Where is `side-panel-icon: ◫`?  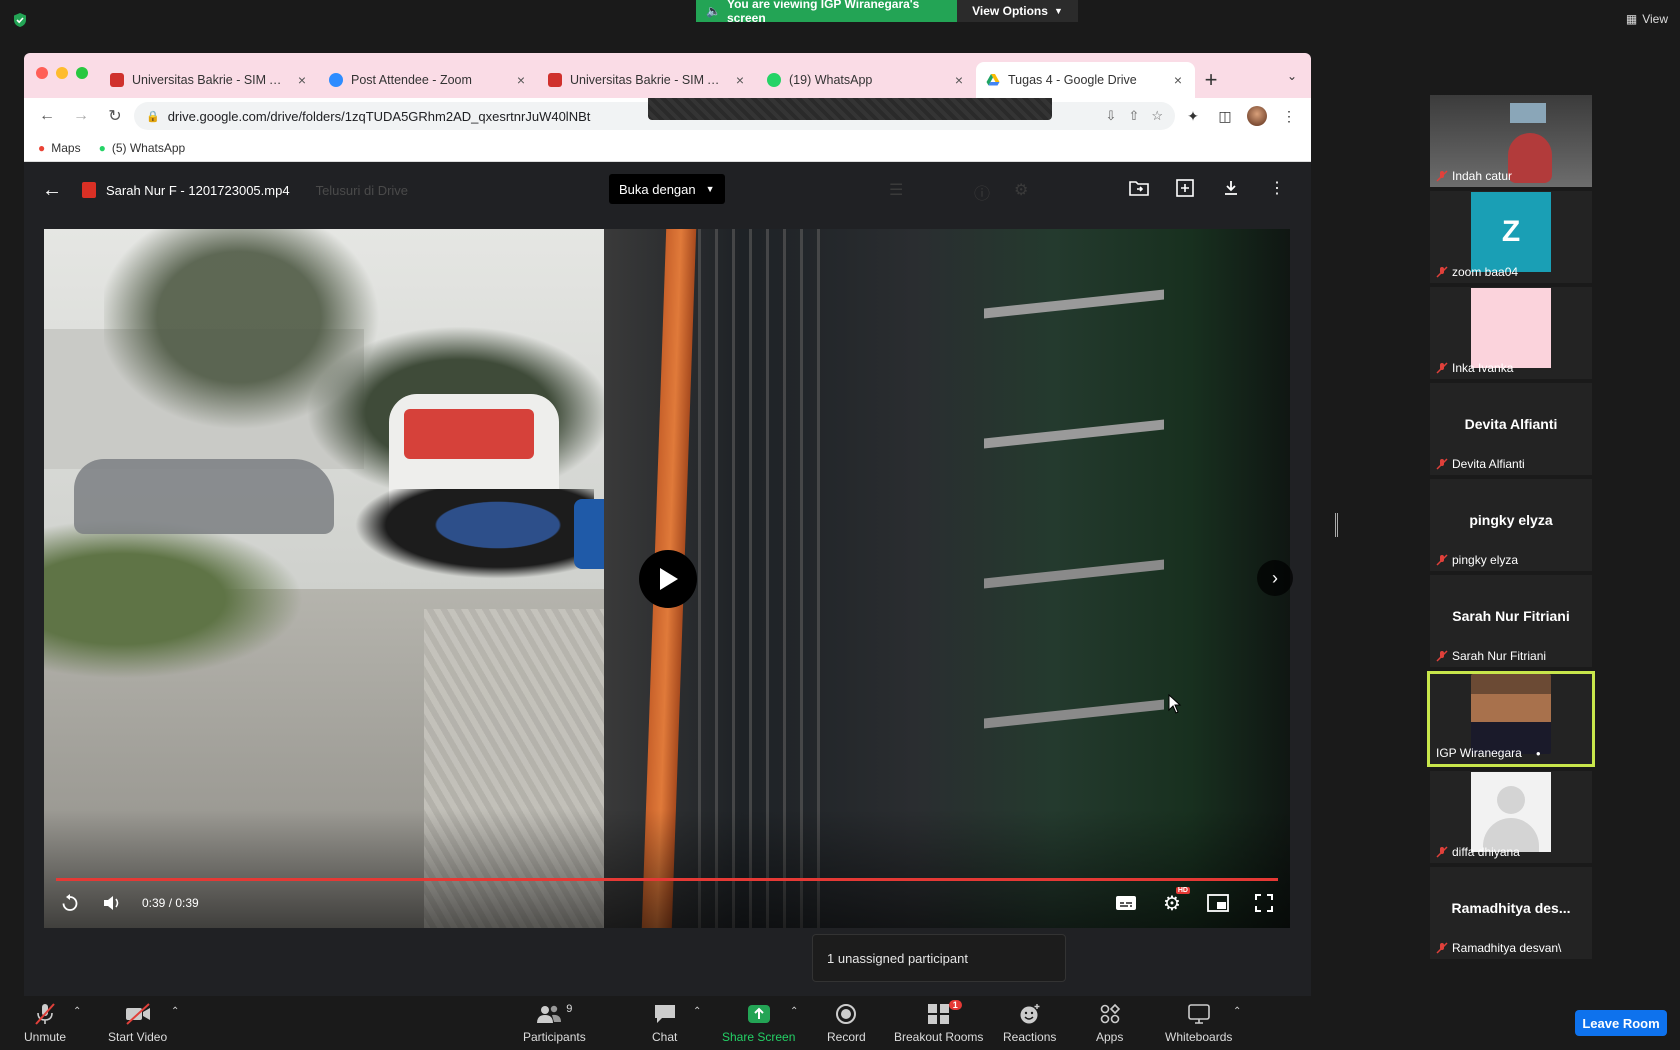 side-panel-icon: ◫ is located at coordinates (1225, 116).